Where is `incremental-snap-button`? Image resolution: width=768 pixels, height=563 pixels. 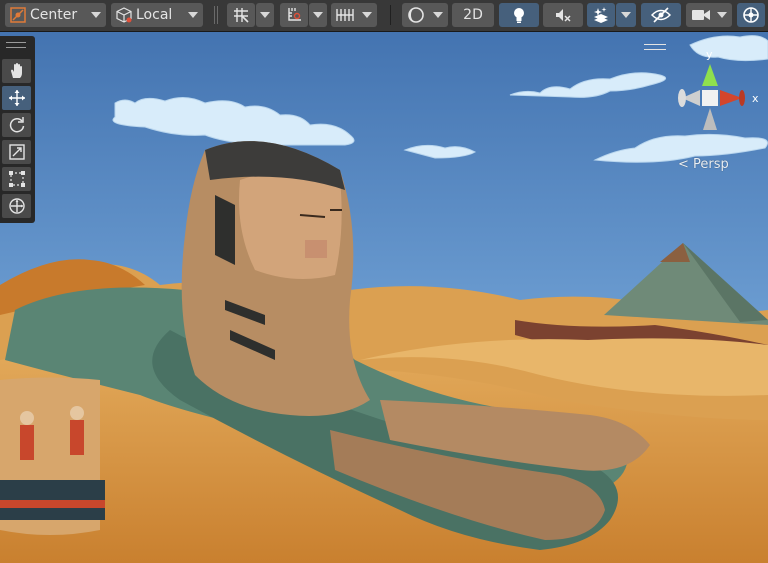
incremental-snap-button is located at coordinates (294, 15).